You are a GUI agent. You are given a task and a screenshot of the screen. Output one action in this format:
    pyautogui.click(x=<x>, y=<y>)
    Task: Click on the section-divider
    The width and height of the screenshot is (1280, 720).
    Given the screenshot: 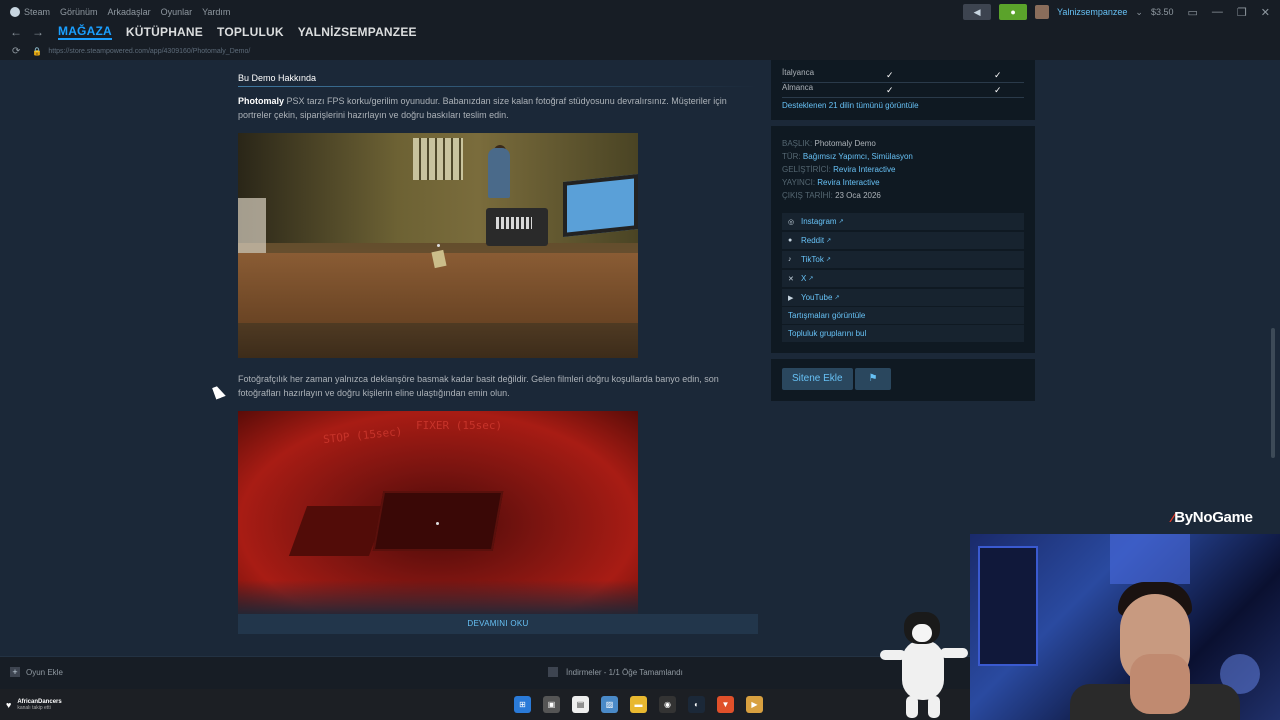 What is the action you would take?
    pyautogui.click(x=498, y=86)
    